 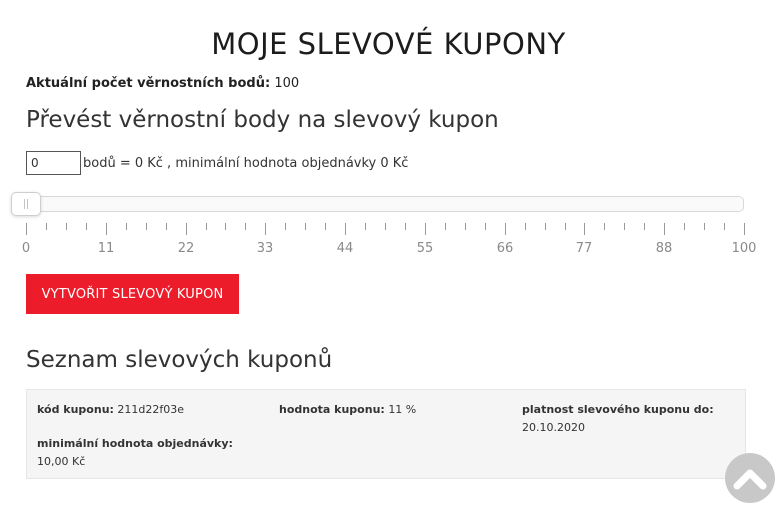 What do you see at coordinates (265, 248) in the screenshot?
I see `slider-tick-label: 33` at bounding box center [265, 248].